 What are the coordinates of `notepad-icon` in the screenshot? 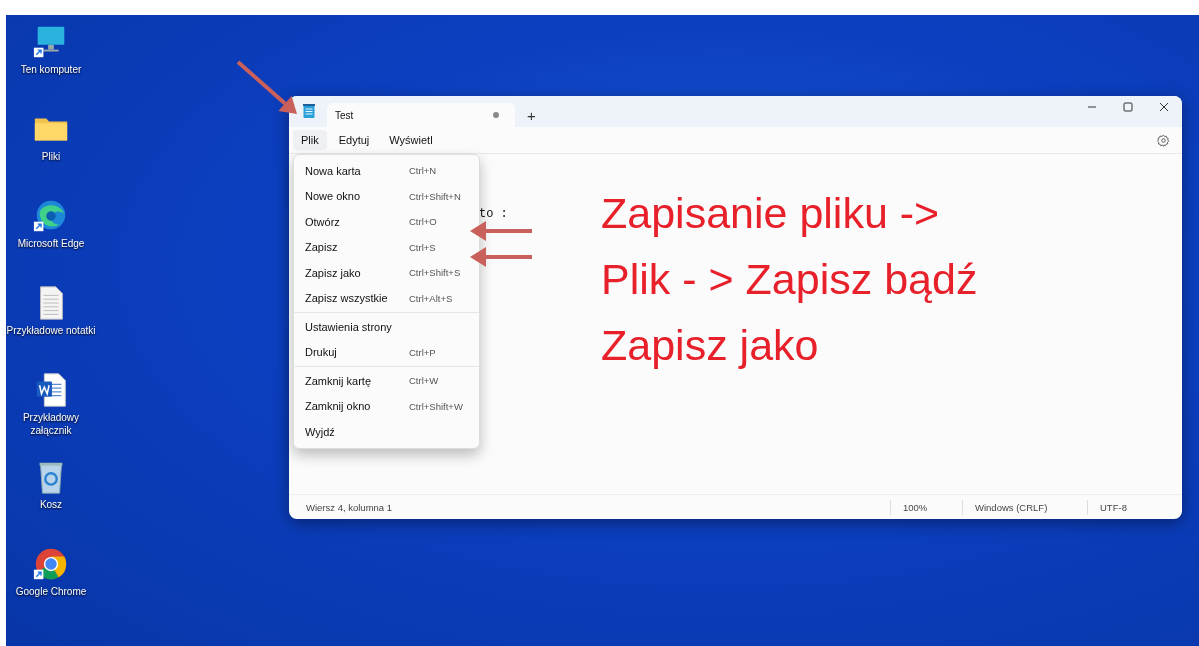 It's located at (309, 111).